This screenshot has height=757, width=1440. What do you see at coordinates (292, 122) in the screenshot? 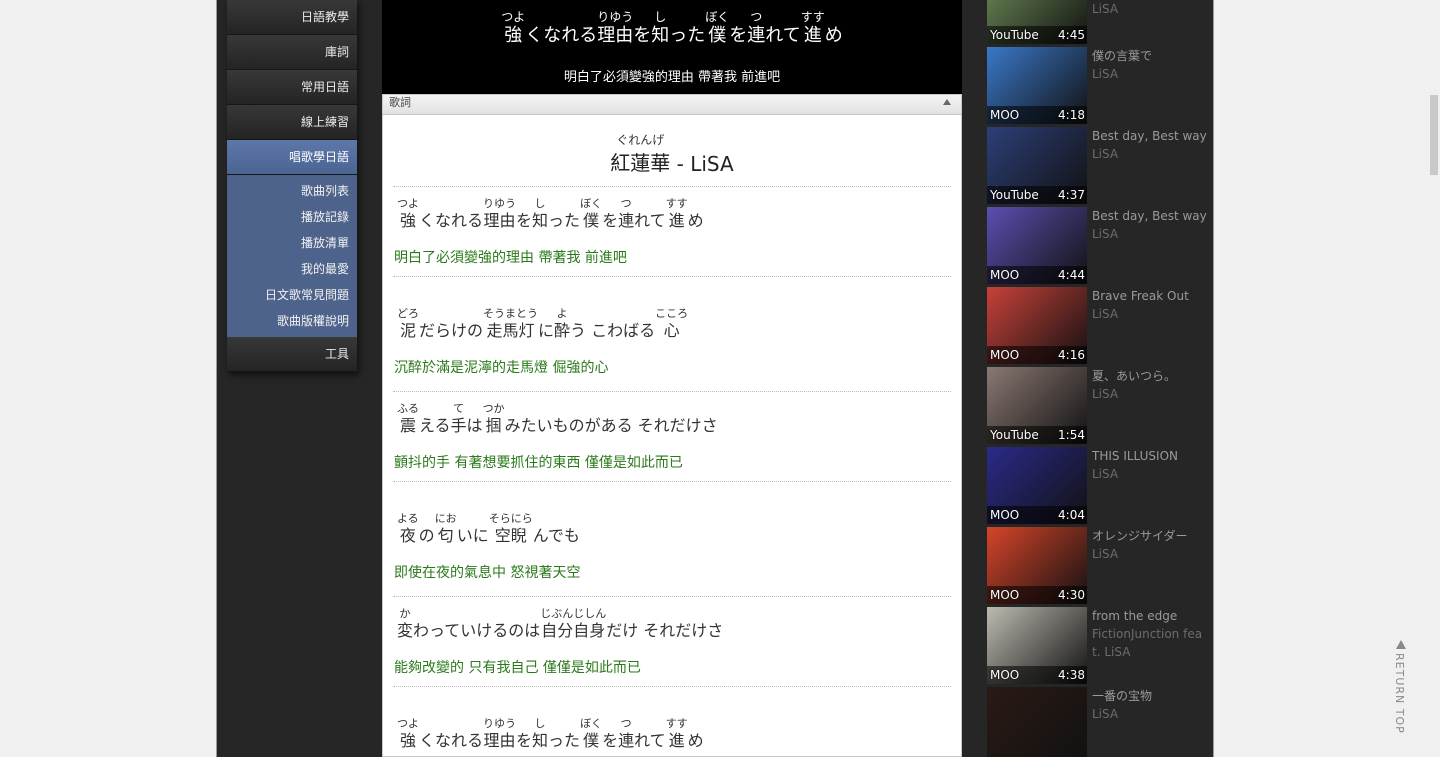
I see `nav-item-online-practice: 線上練習` at bounding box center [292, 122].